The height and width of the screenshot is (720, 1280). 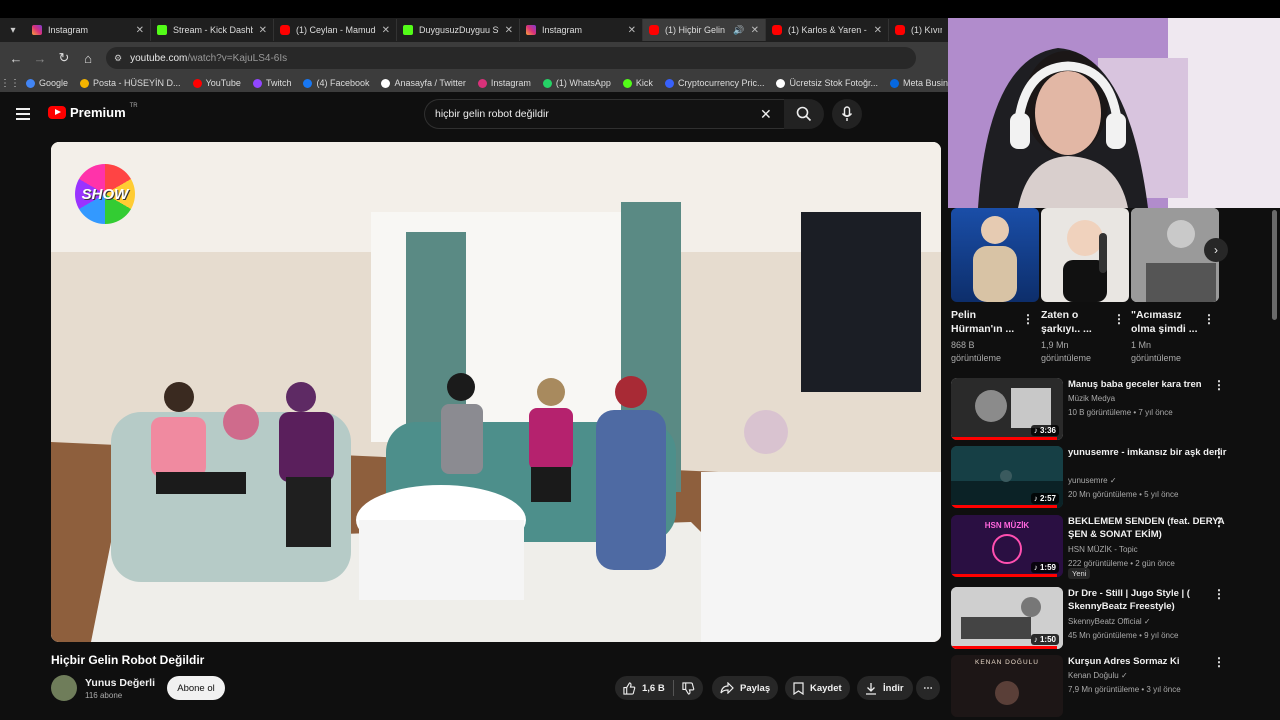 I want to click on tab-hicbir-gelin: (1) Hiçbir Gelin Ro 🔊 ✕, so click(x=704, y=30).